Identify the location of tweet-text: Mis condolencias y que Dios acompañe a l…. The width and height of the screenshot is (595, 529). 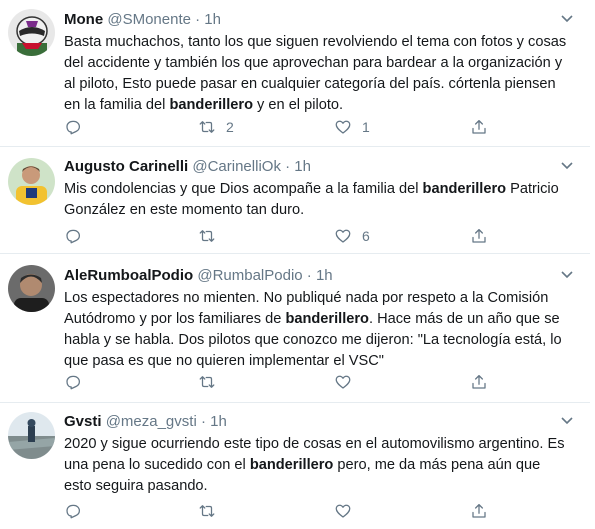
(317, 200).